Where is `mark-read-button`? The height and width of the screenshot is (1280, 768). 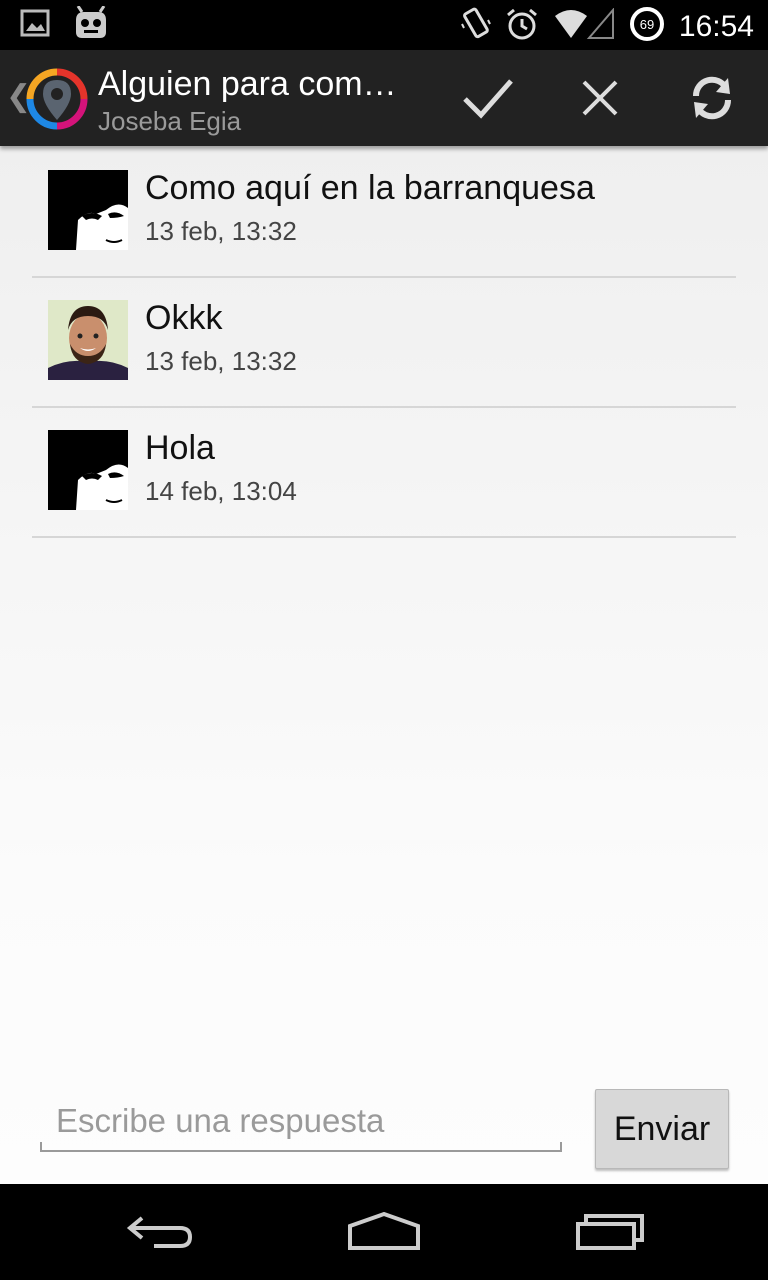 mark-read-button is located at coordinates (488, 98).